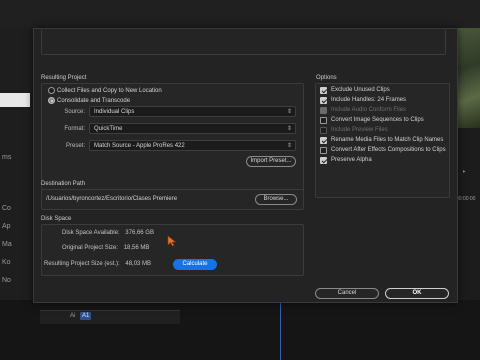 This screenshot has width=480, height=360. I want to click on cancel-button: Cancel, so click(347, 293).